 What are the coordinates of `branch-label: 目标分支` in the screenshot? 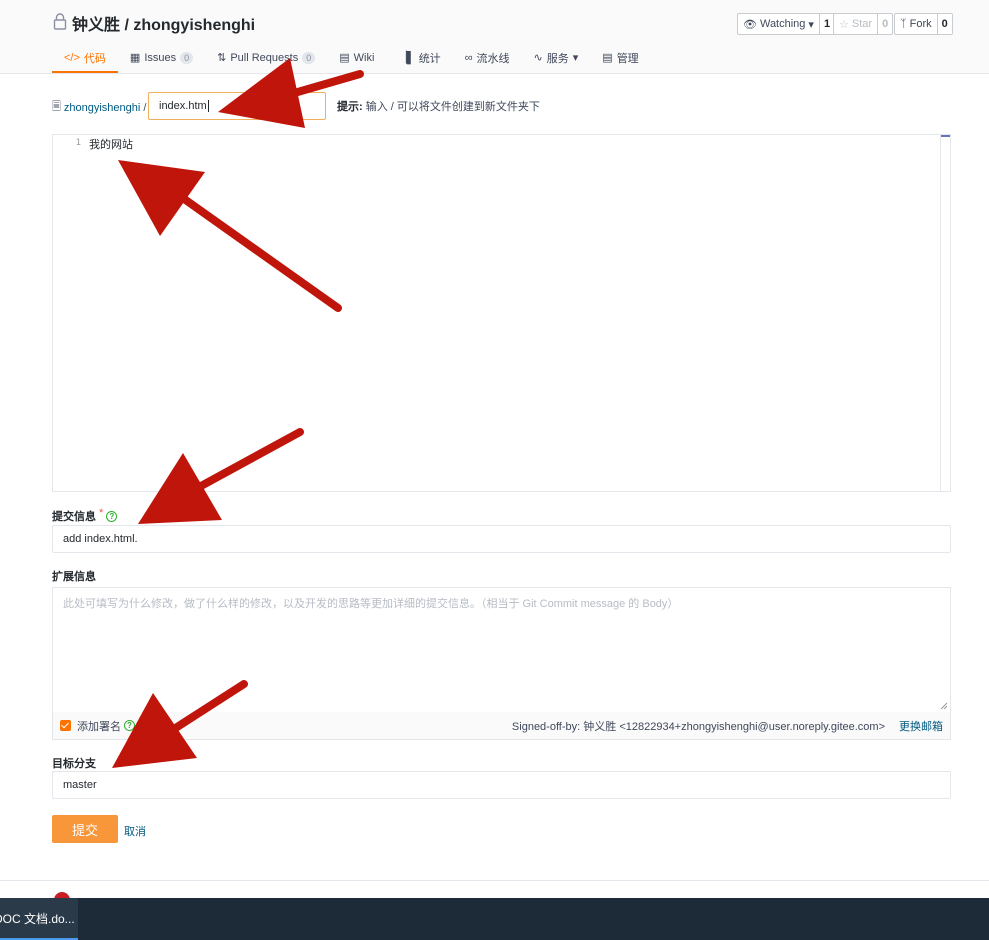 It's located at (74, 763).